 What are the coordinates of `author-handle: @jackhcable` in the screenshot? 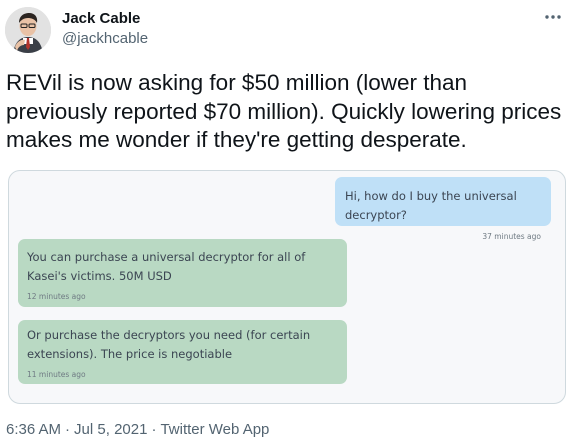 It's located at (105, 39).